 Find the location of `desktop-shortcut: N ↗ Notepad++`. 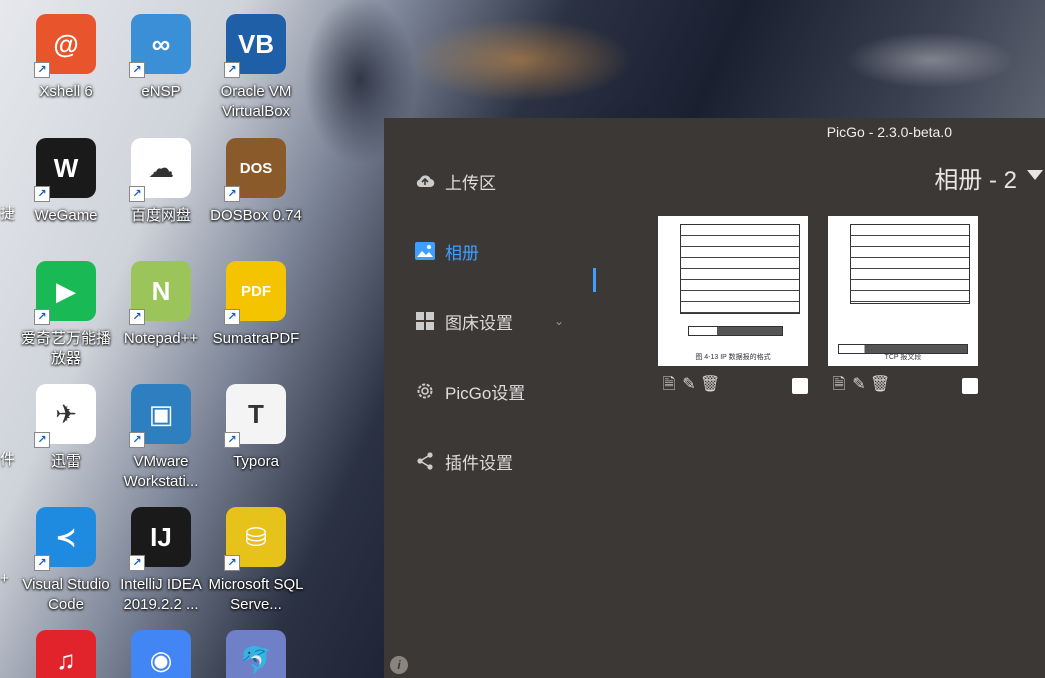

desktop-shortcut: N ↗ Notepad++ is located at coordinates (161, 305).